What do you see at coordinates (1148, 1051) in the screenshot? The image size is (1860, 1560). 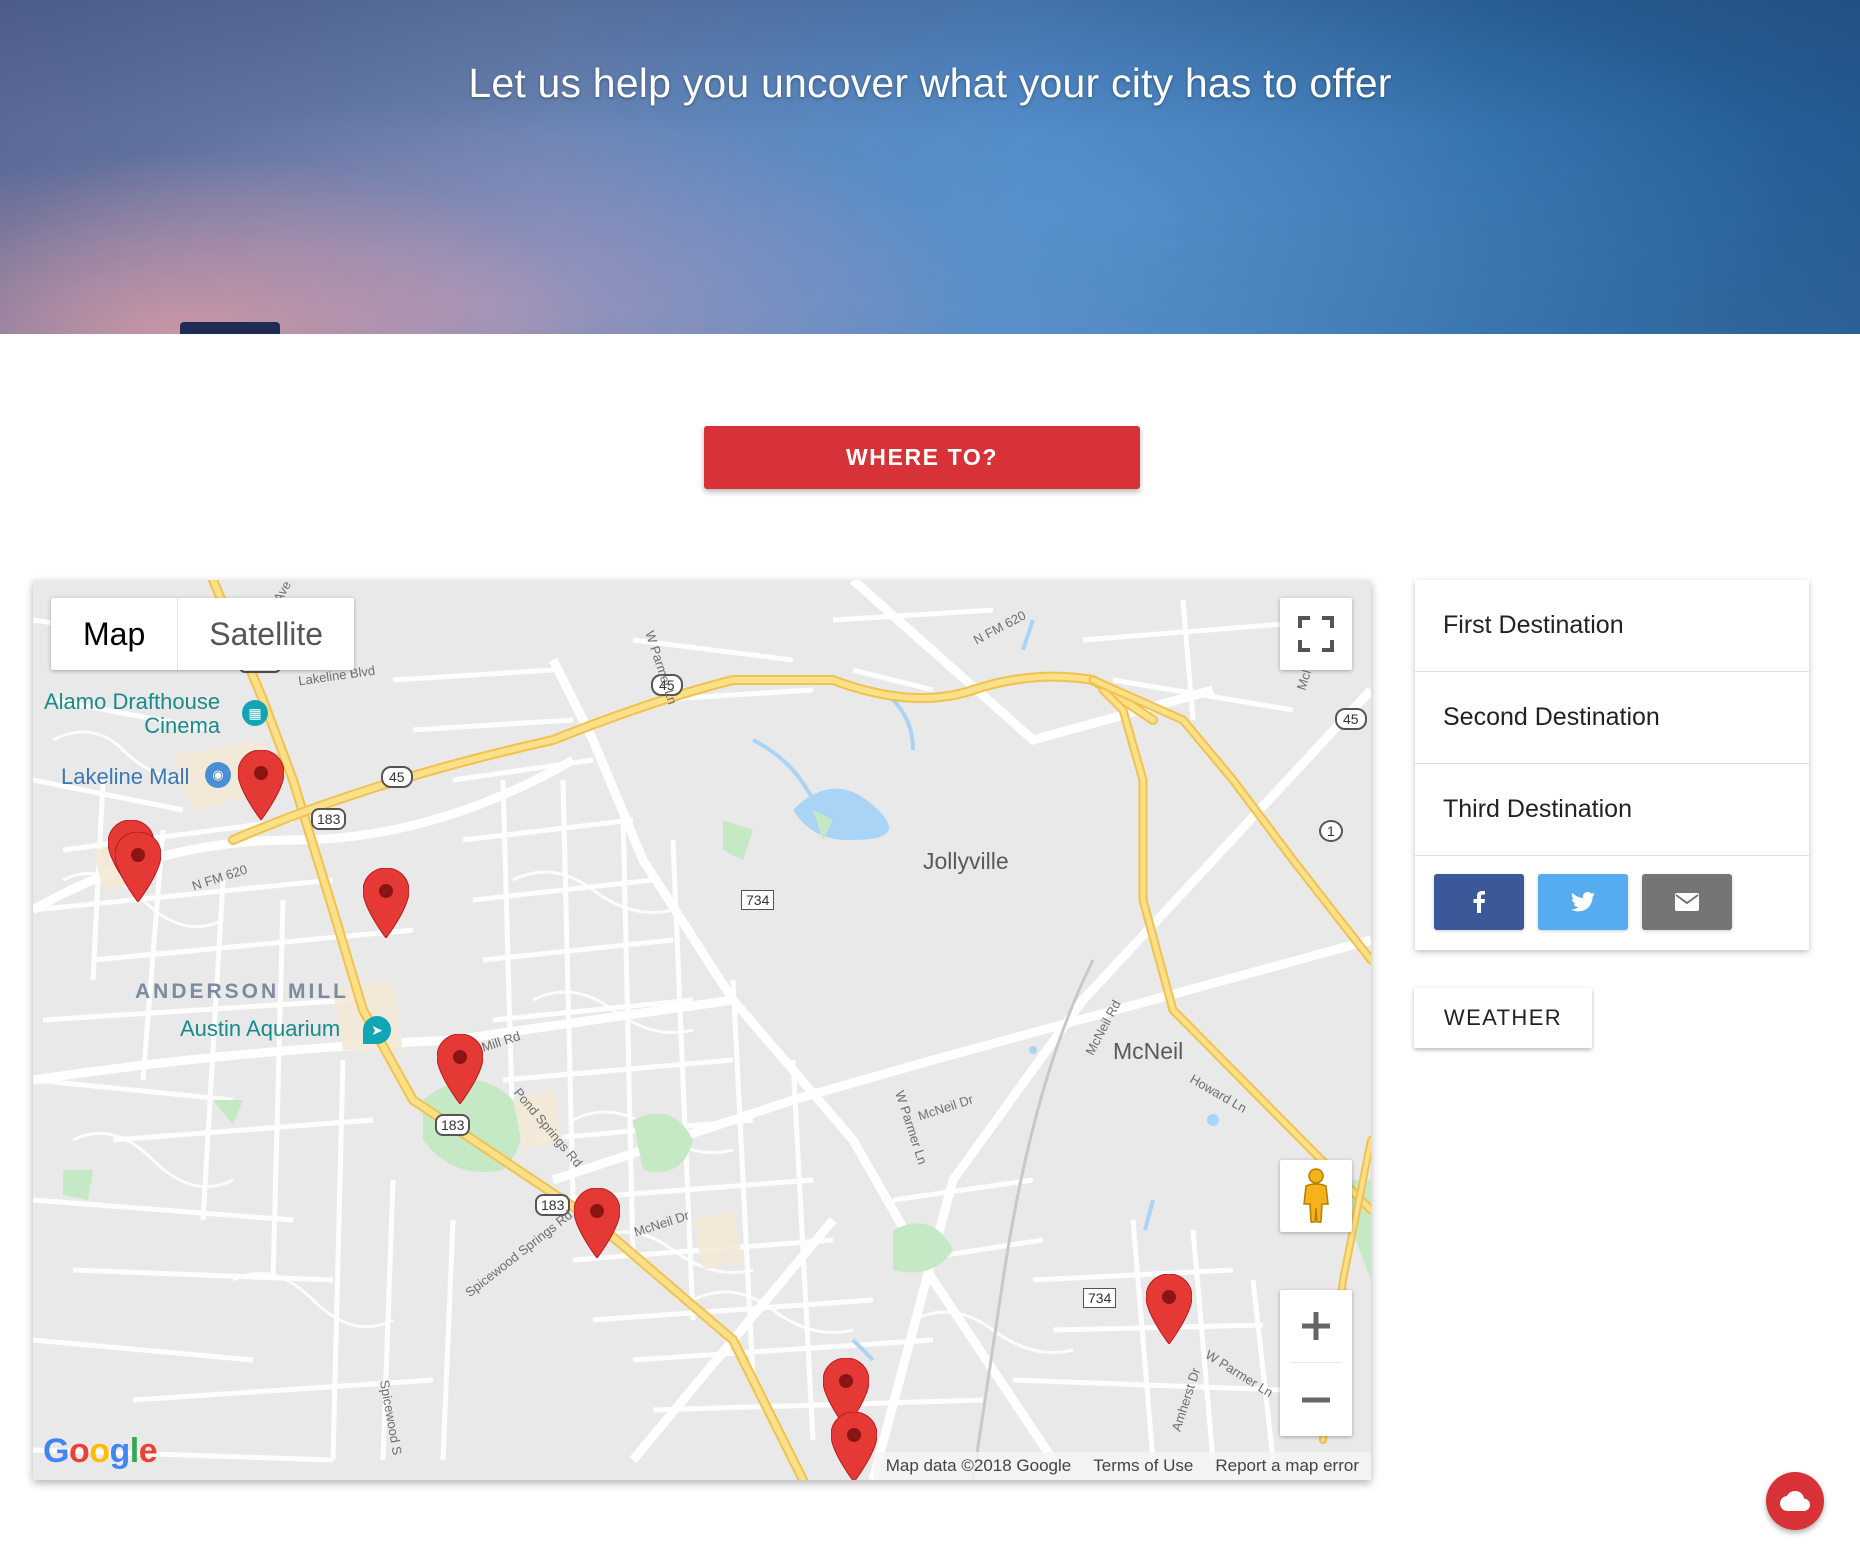 I see `place-mcneil: McNeil` at bounding box center [1148, 1051].